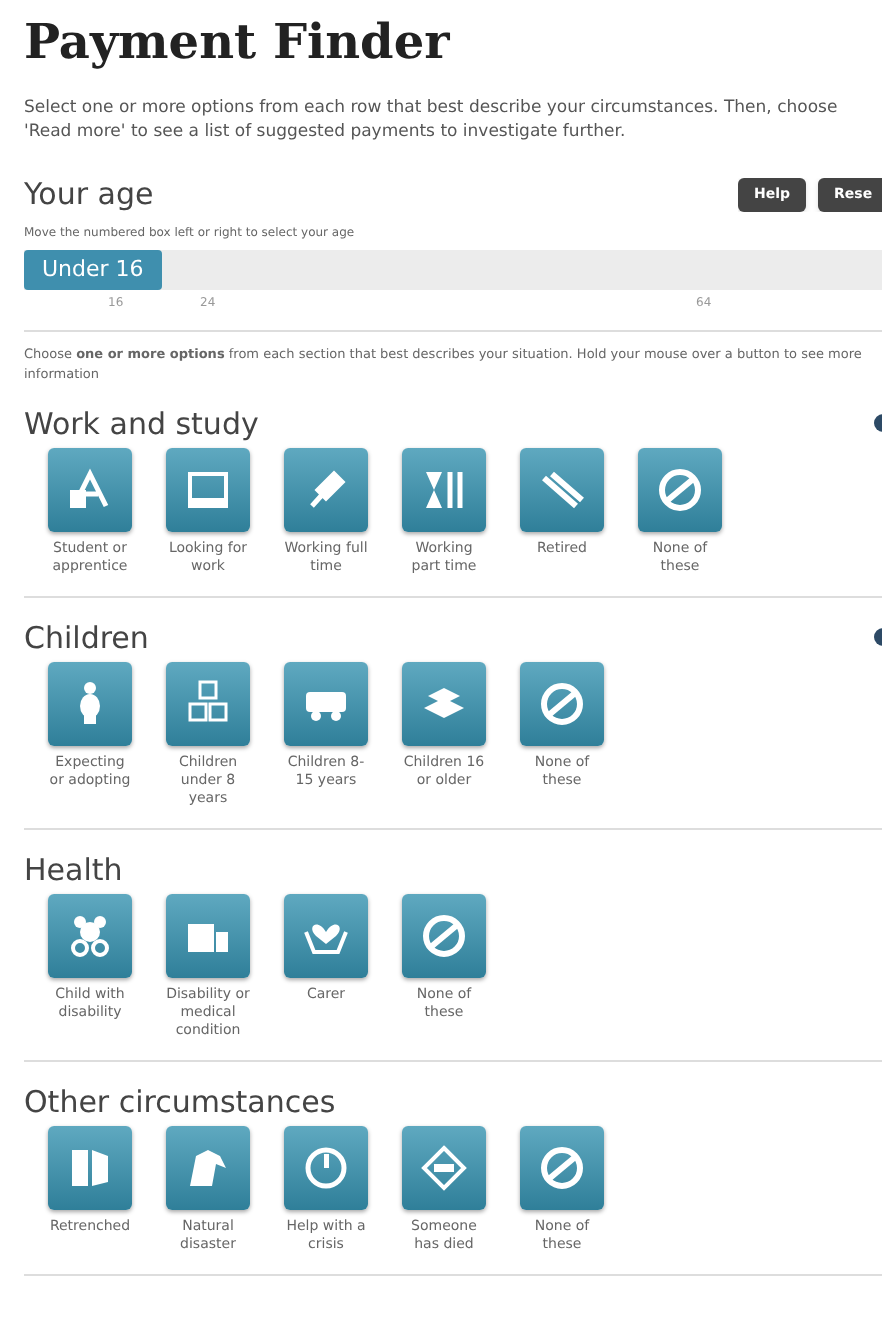  Describe the element at coordinates (432, 120) in the screenshot. I see `intro-text: Select one or more options from each row that best describe your circumstances. Then, choose 'Read more' to see a list of suggested payments to investigate further.` at that location.